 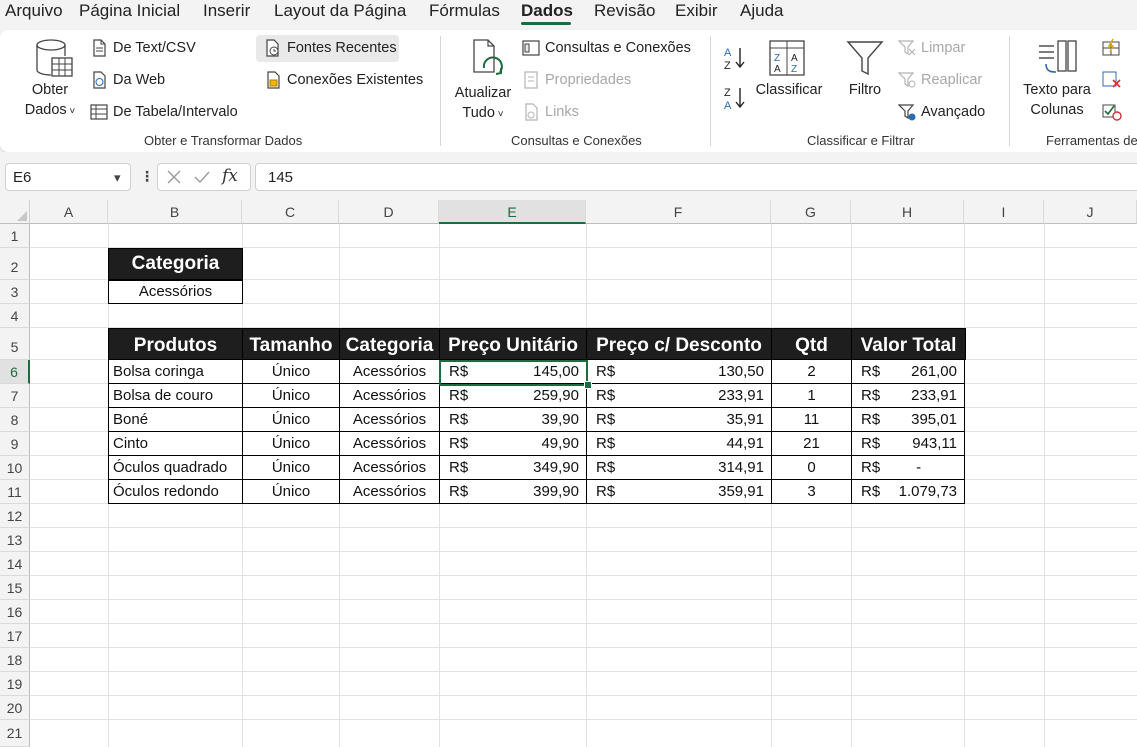 I want to click on cell-preco-desconto: R$ 35,91, so click(x=679, y=419).